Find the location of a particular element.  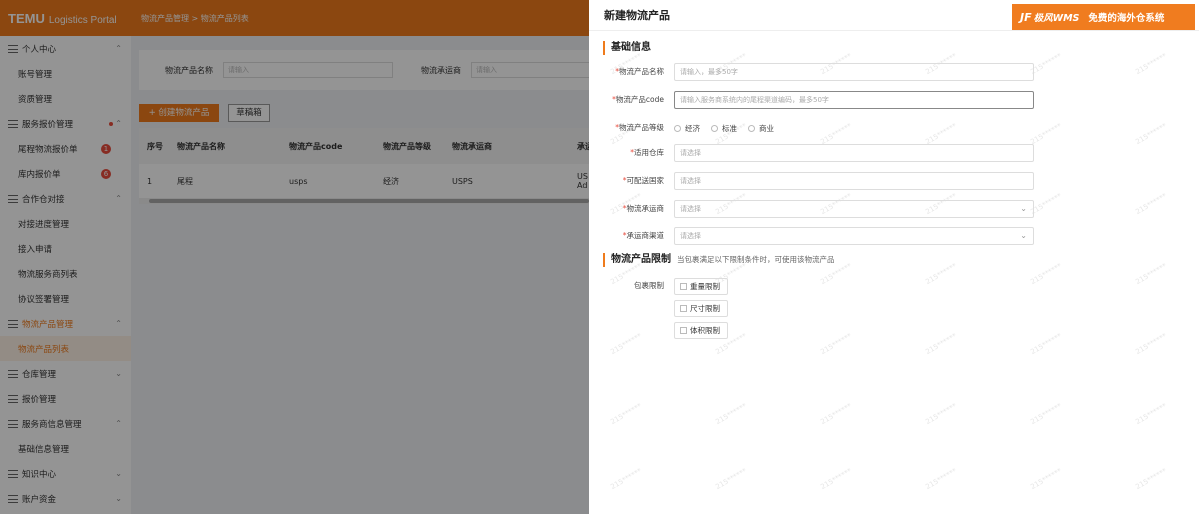

label-text: 可配送国家 is located at coordinates (645, 180).